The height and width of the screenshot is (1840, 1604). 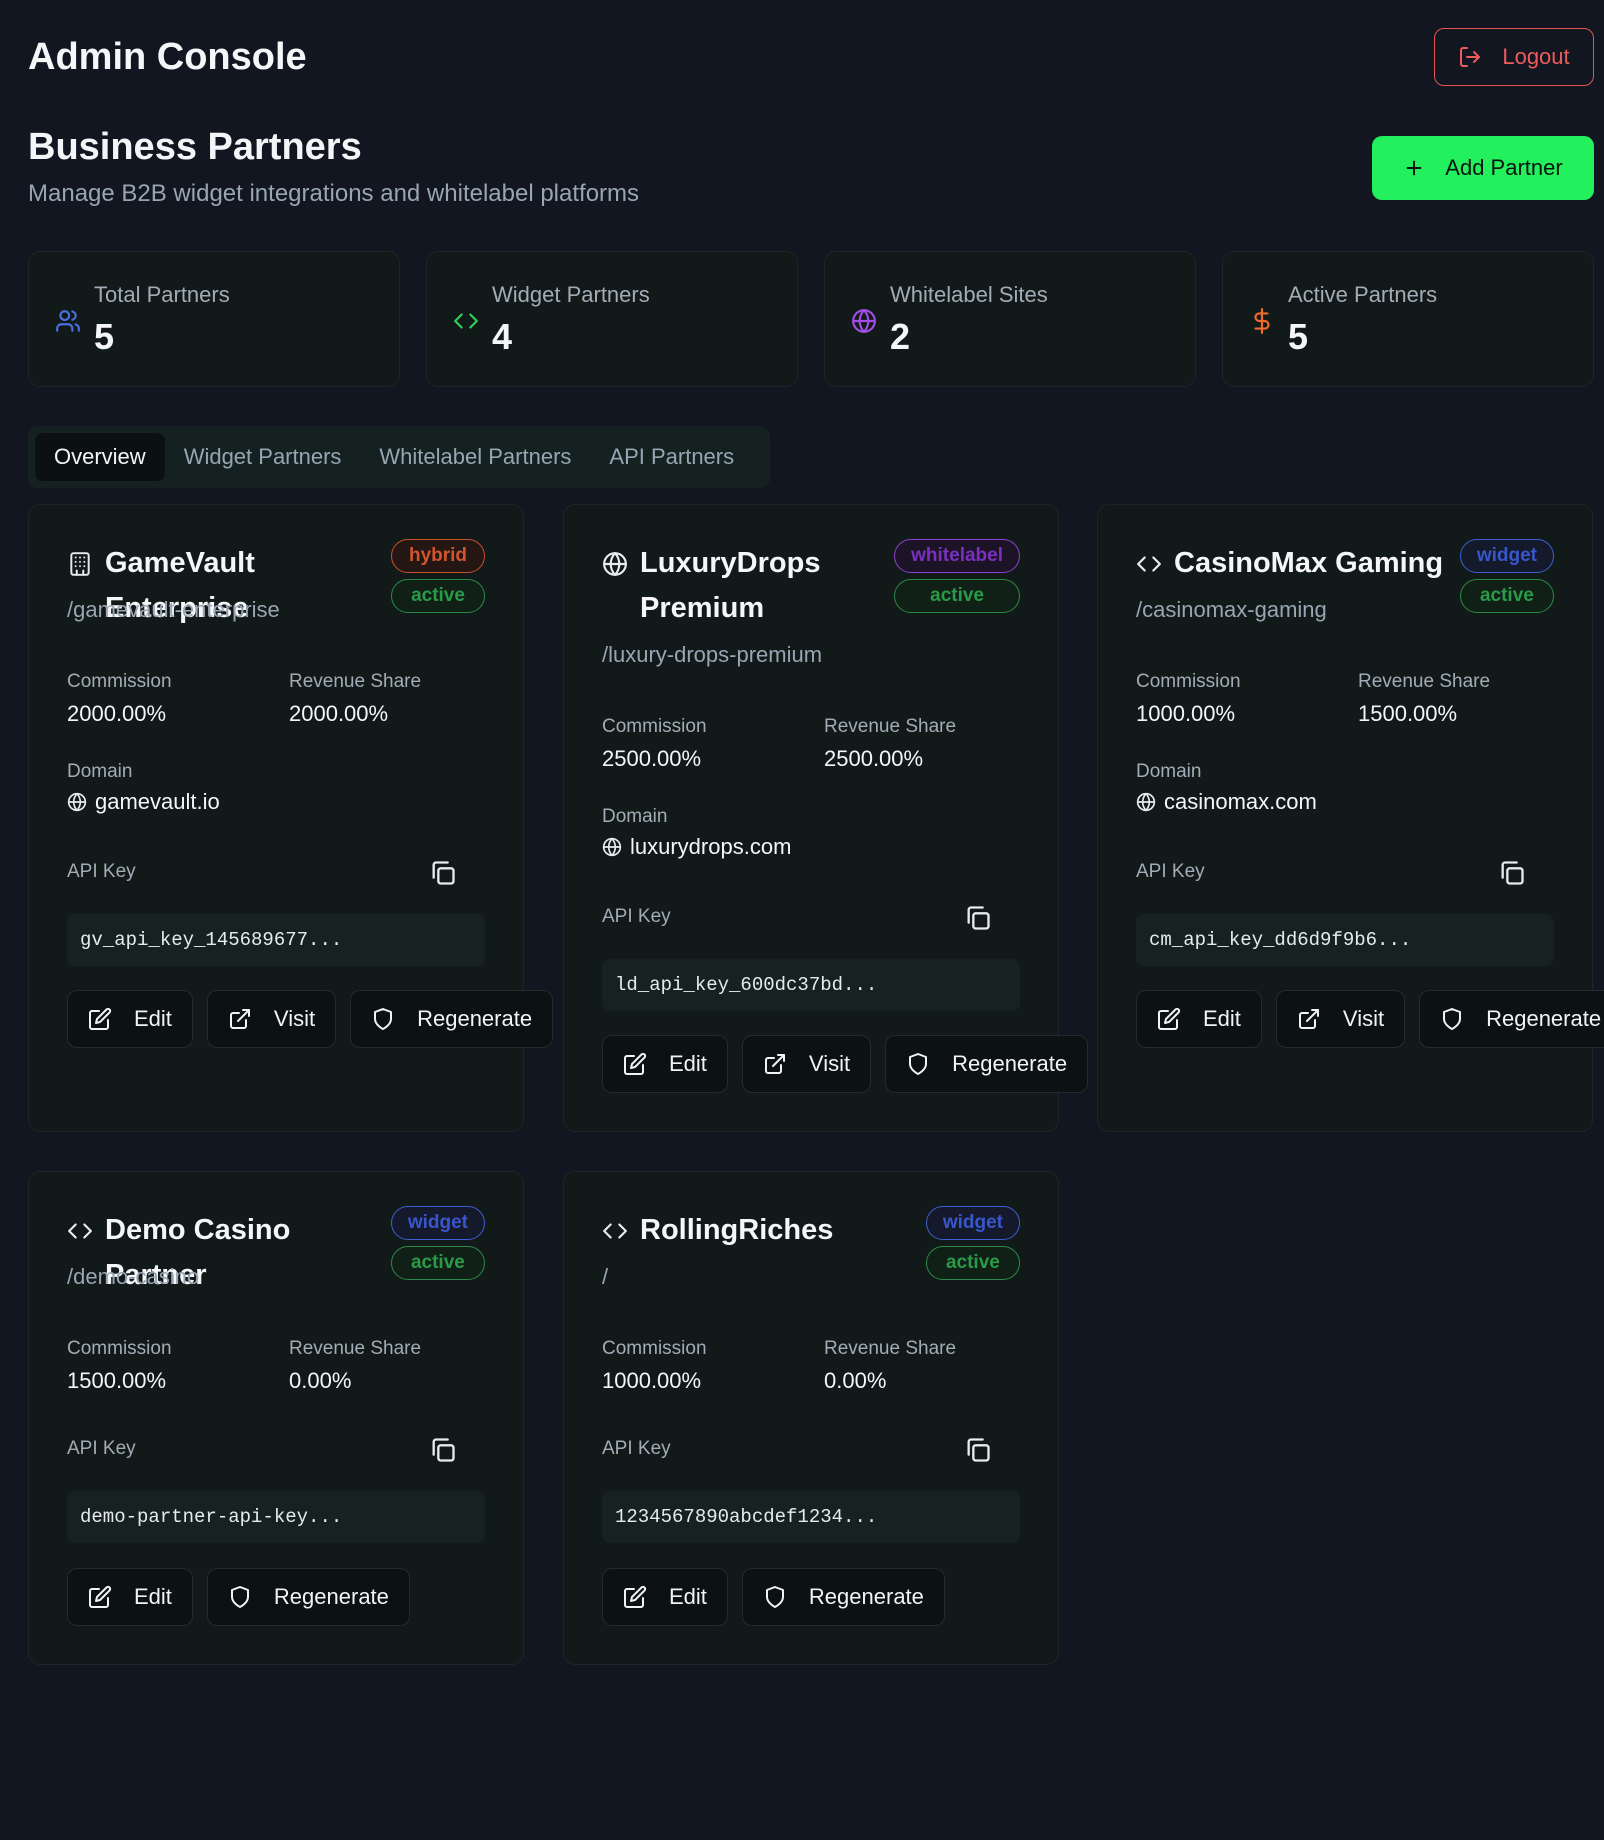 What do you see at coordinates (173, 609) in the screenshot?
I see `partner-slug: /gamevault-enterprise` at bounding box center [173, 609].